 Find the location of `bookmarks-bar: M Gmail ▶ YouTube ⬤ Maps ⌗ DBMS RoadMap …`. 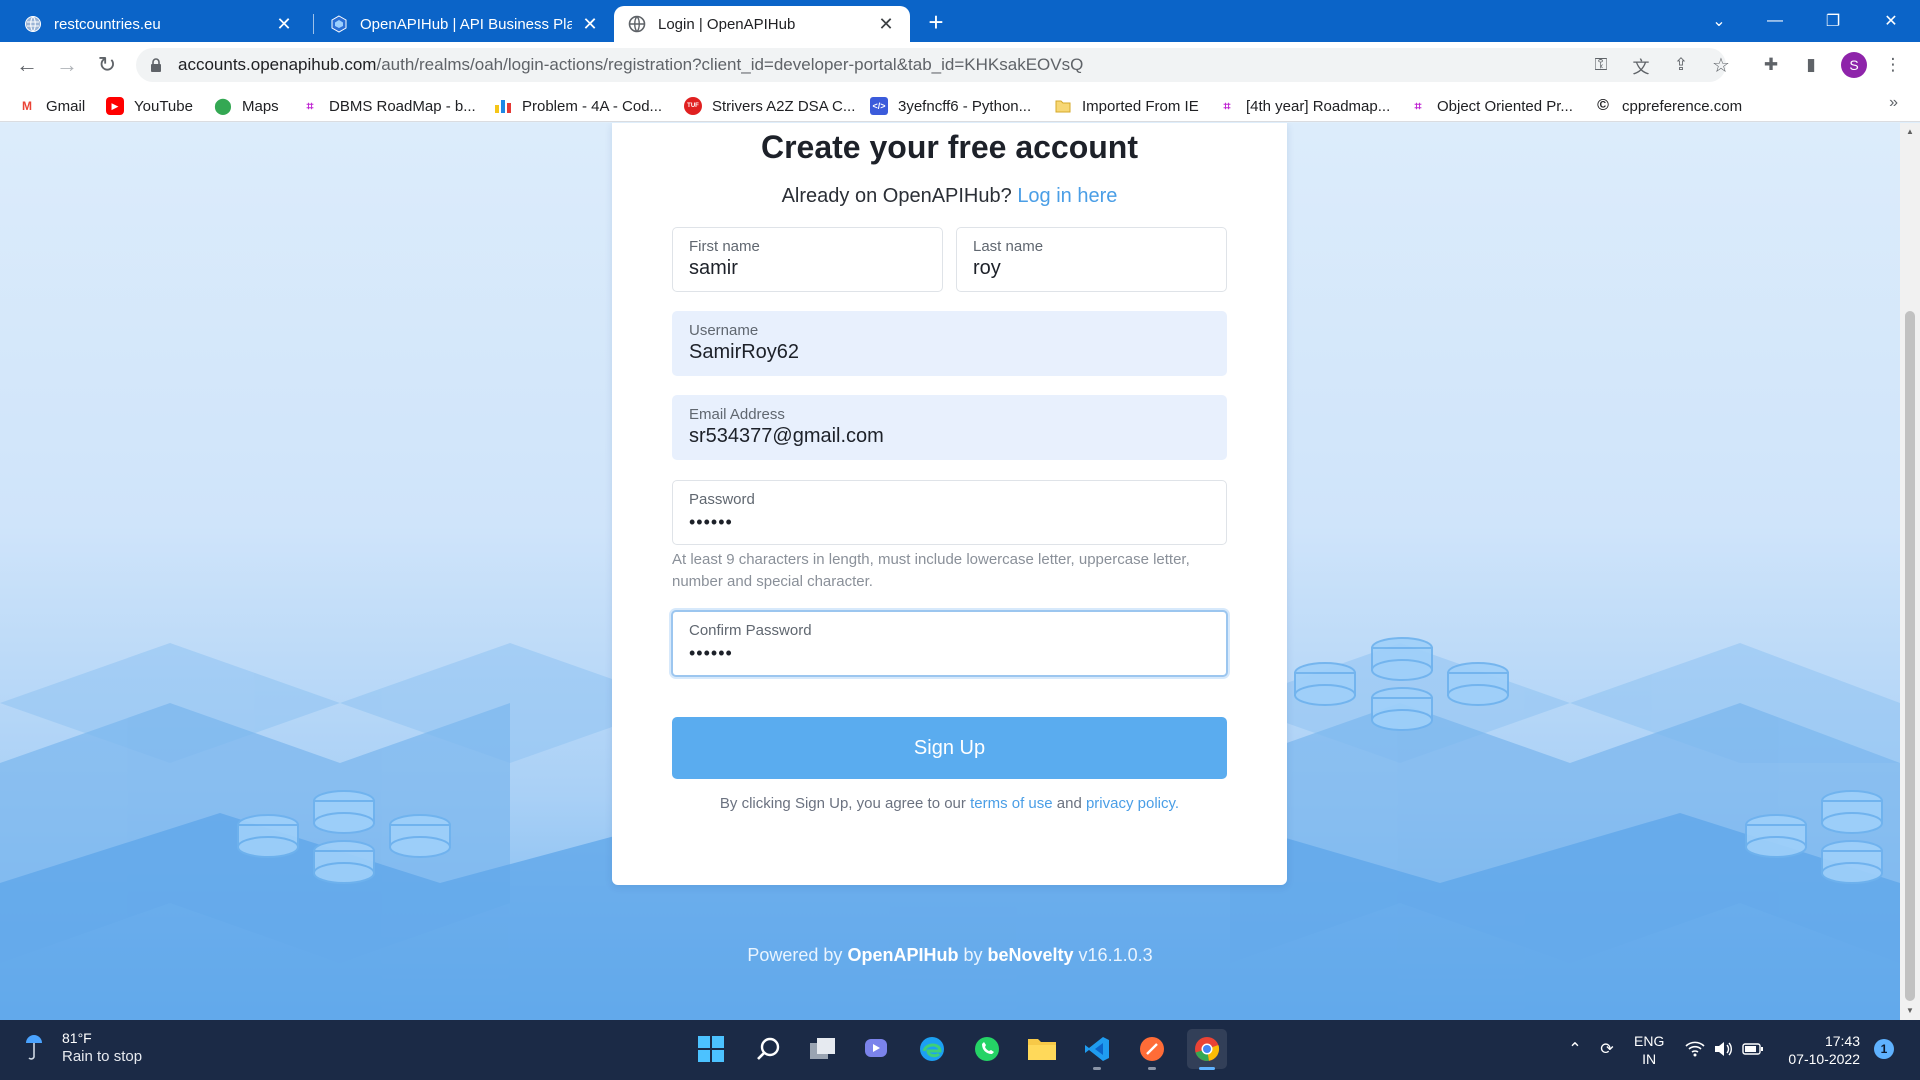

bookmarks-bar: M Gmail ▶ YouTube ⬤ Maps ⌗ DBMS RoadMap … is located at coordinates (960, 105).